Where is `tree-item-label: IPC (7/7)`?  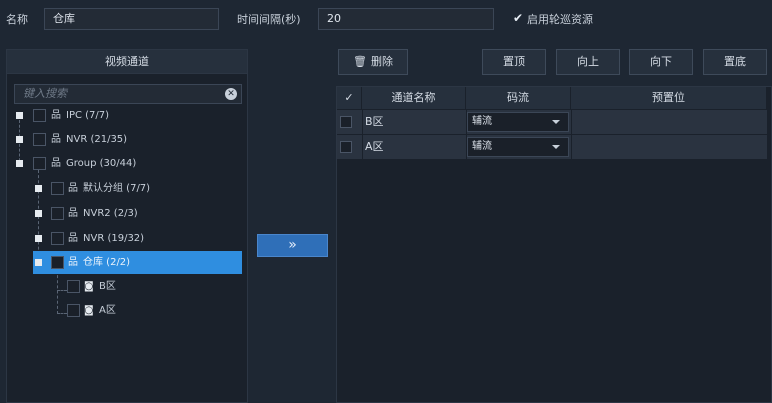 tree-item-label: IPC (7/7) is located at coordinates (88, 115).